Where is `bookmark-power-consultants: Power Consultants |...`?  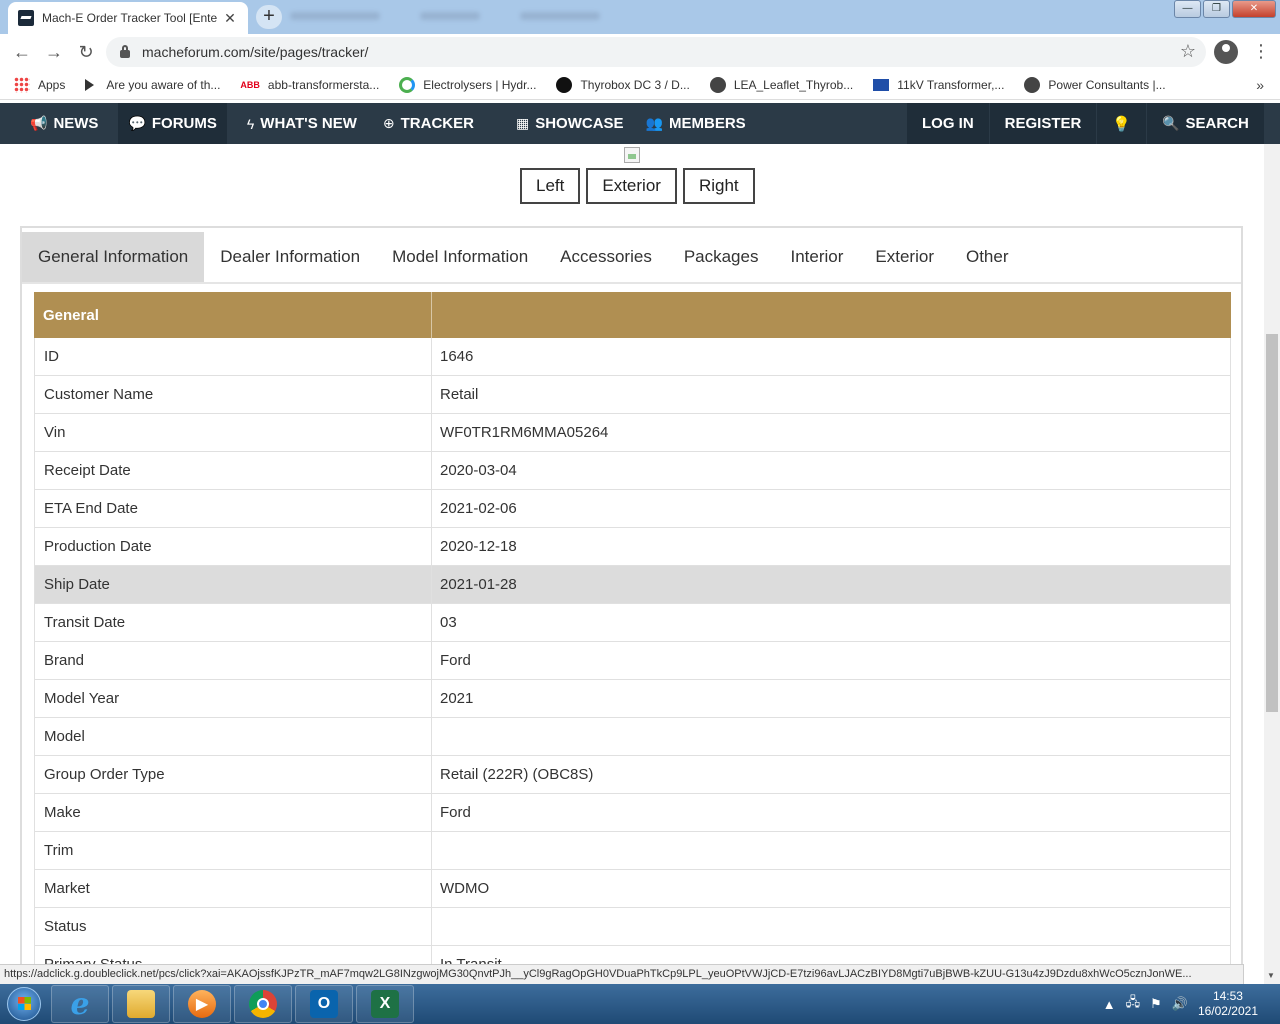 bookmark-power-consultants: Power Consultants |... is located at coordinates (1095, 84).